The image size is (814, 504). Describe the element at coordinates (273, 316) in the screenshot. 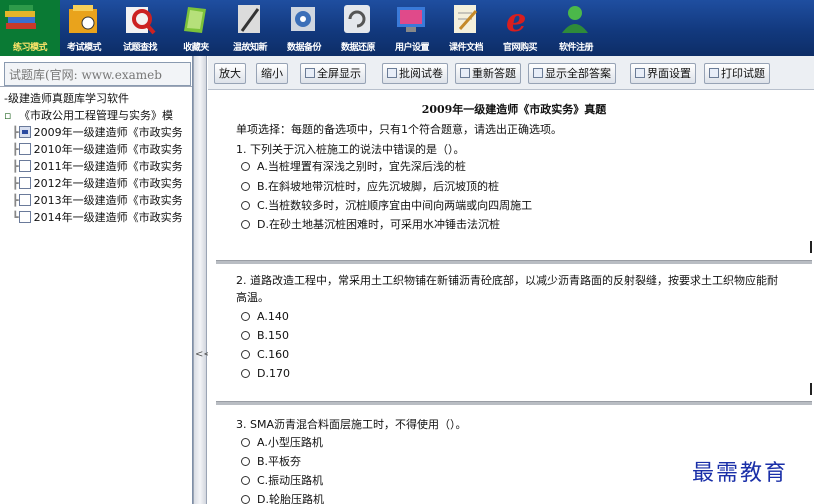

I see `option-label: A.140` at that location.